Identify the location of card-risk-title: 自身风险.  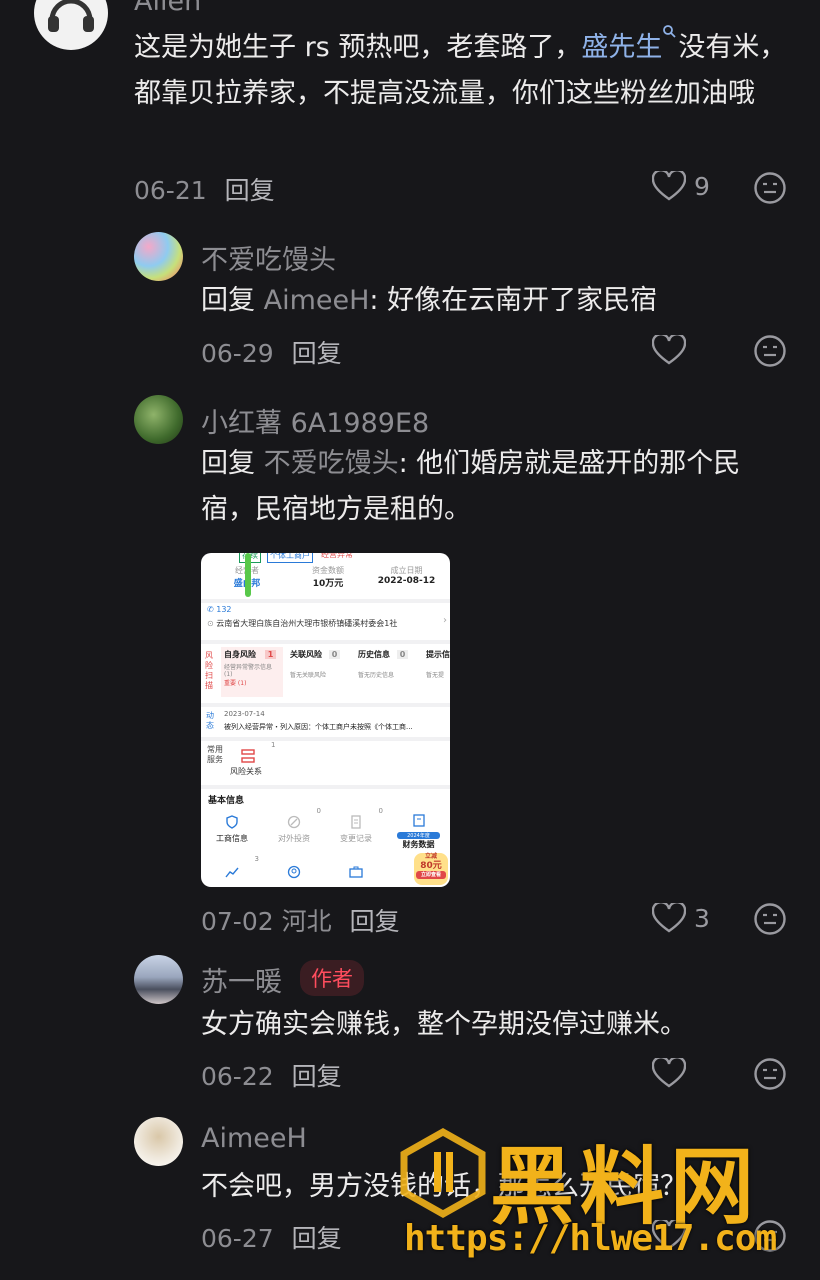
(240, 654).